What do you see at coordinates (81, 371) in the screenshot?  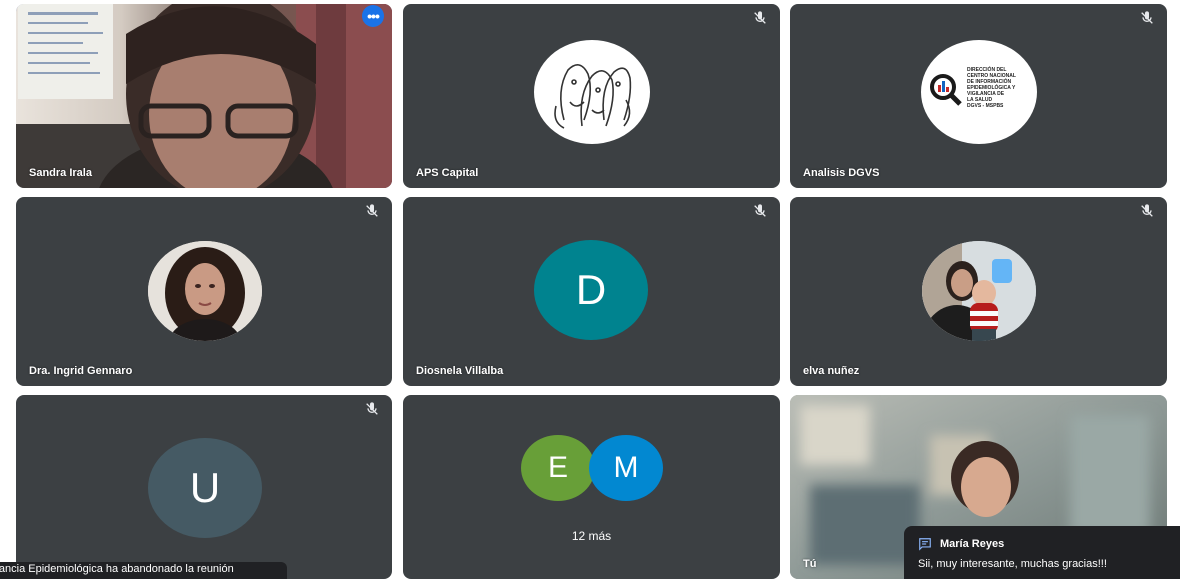 I see `participant-name: Dra. Ingrid Gennaro` at bounding box center [81, 371].